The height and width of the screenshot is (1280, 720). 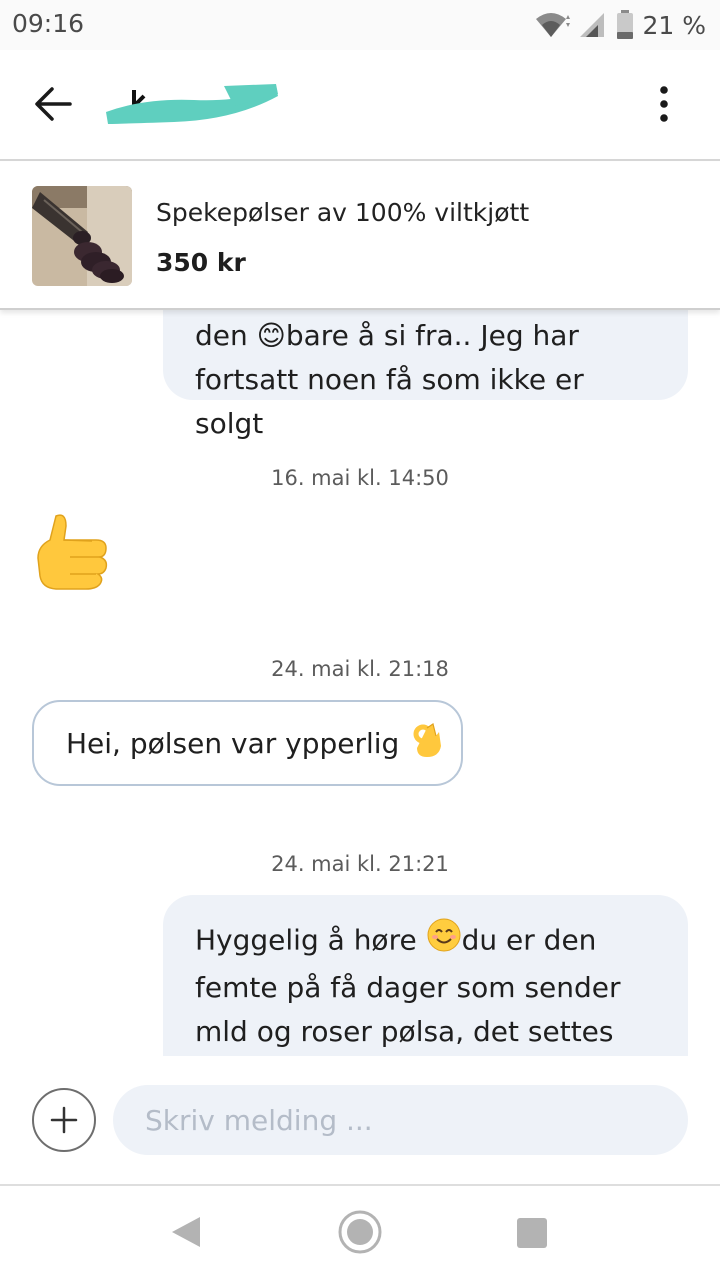 I want to click on status-time: 09:16, so click(x=48, y=23).